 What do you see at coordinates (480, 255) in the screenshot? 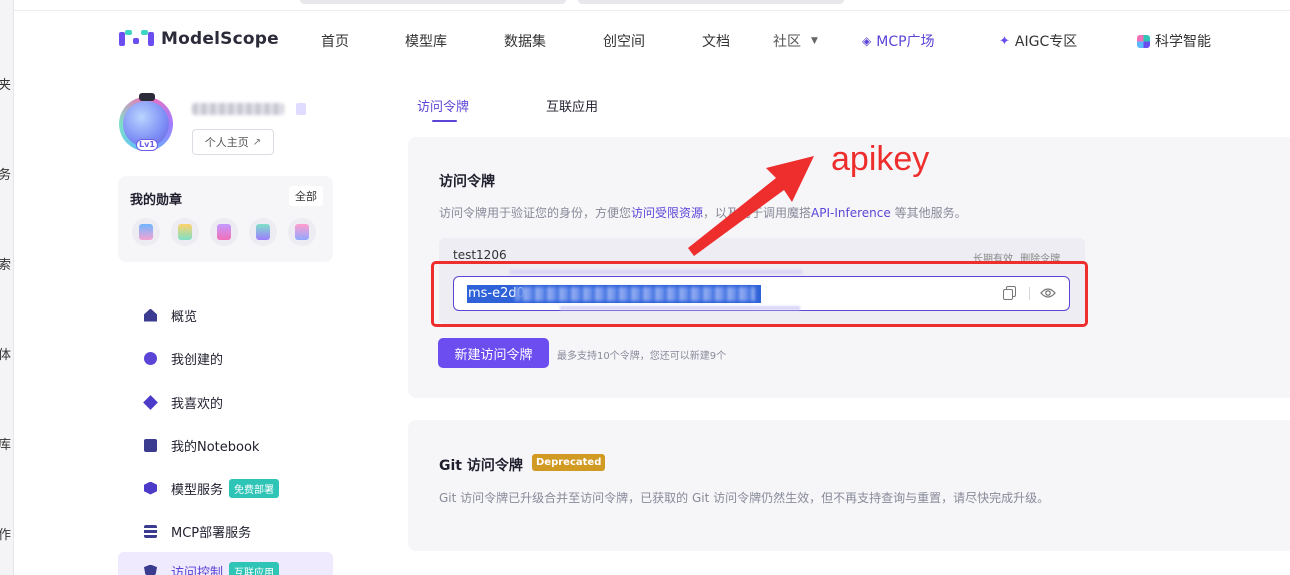
I see `token-name: test1206` at bounding box center [480, 255].